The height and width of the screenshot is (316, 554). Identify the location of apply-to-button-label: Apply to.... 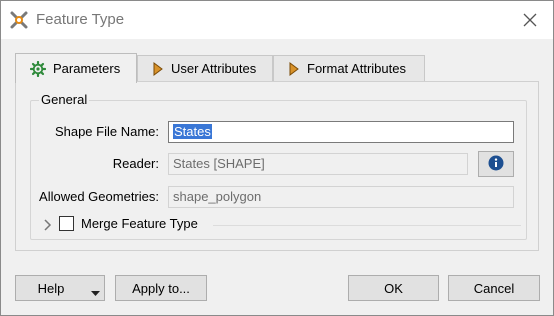
(161, 288).